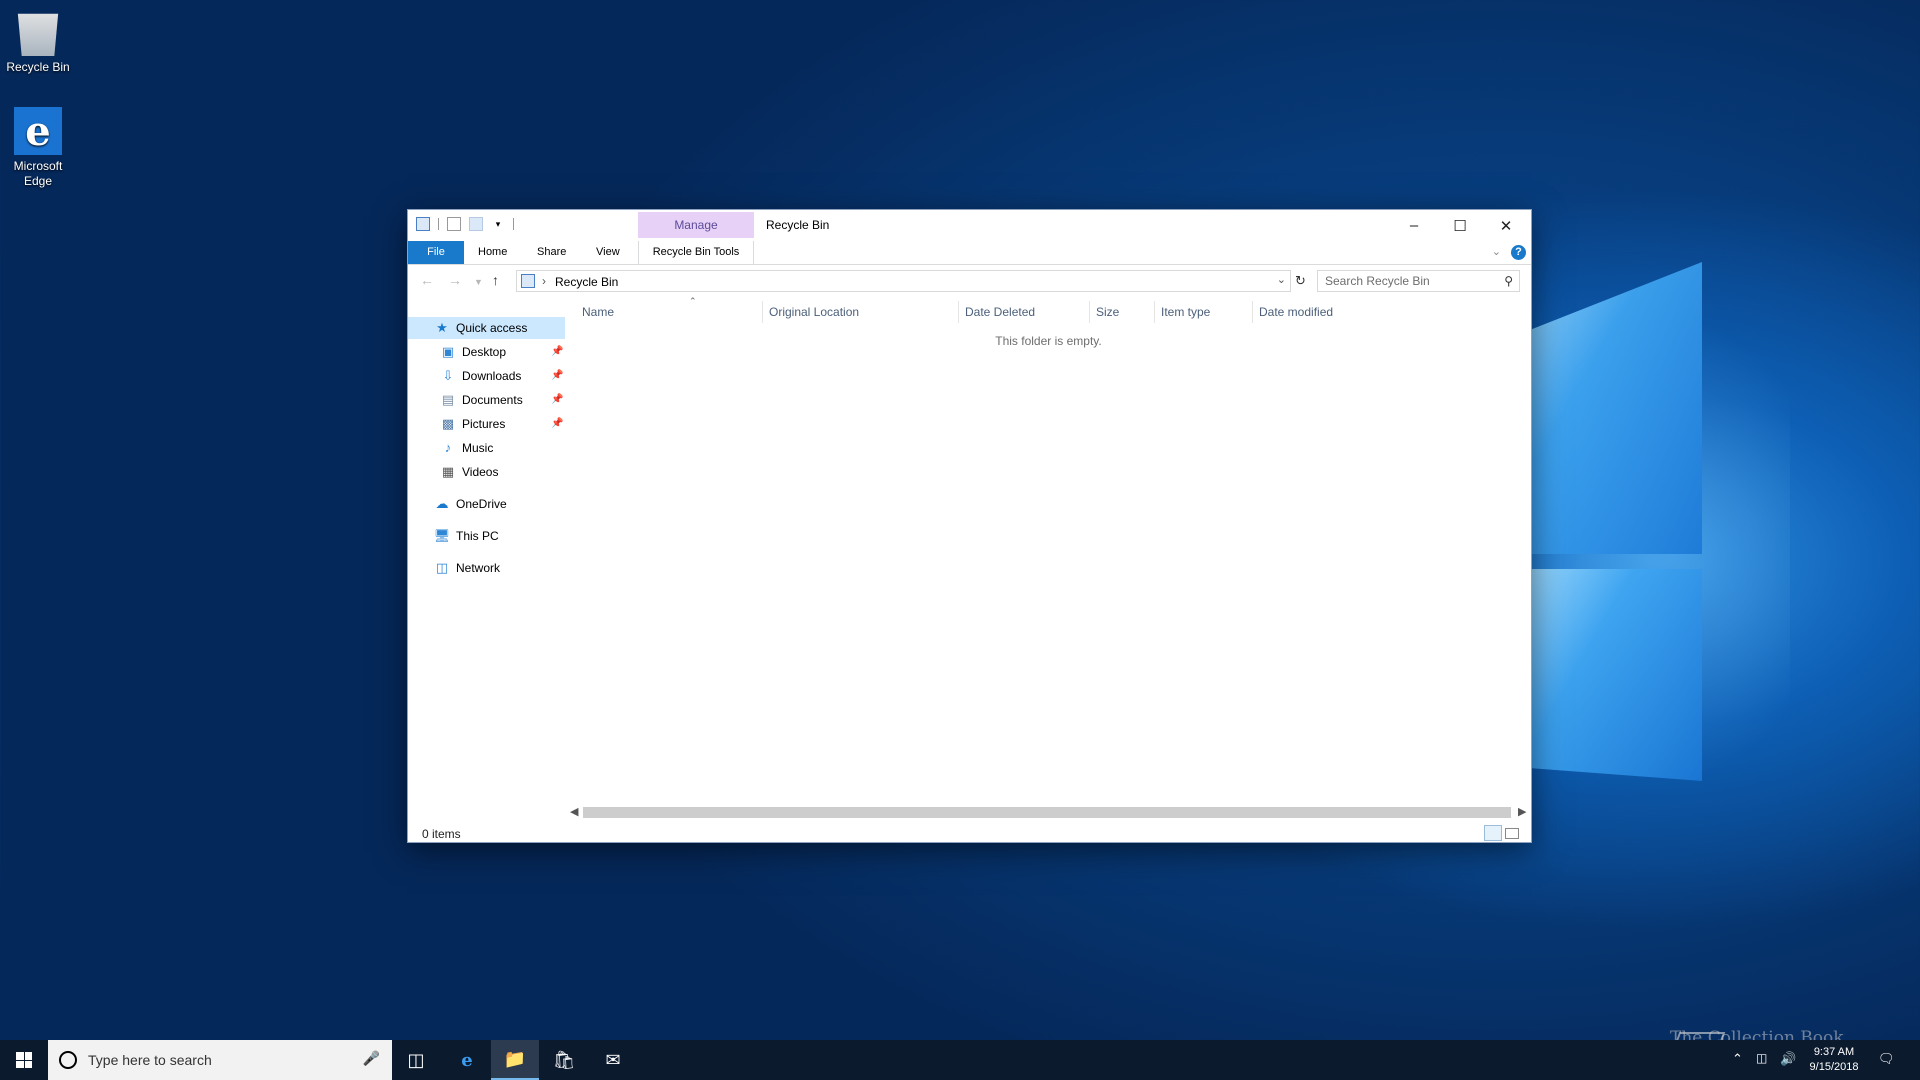 This screenshot has height=1080, width=1920. Describe the element at coordinates (814, 312) in the screenshot. I see `column-header-original-location: Original Location` at that location.